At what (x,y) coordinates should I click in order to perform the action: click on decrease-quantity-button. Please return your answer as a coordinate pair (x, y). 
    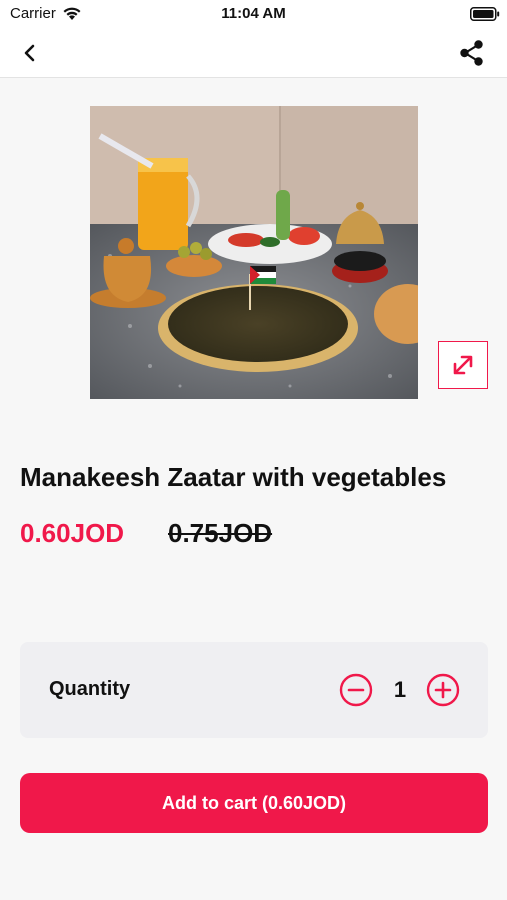
    Looking at the image, I should click on (356, 690).